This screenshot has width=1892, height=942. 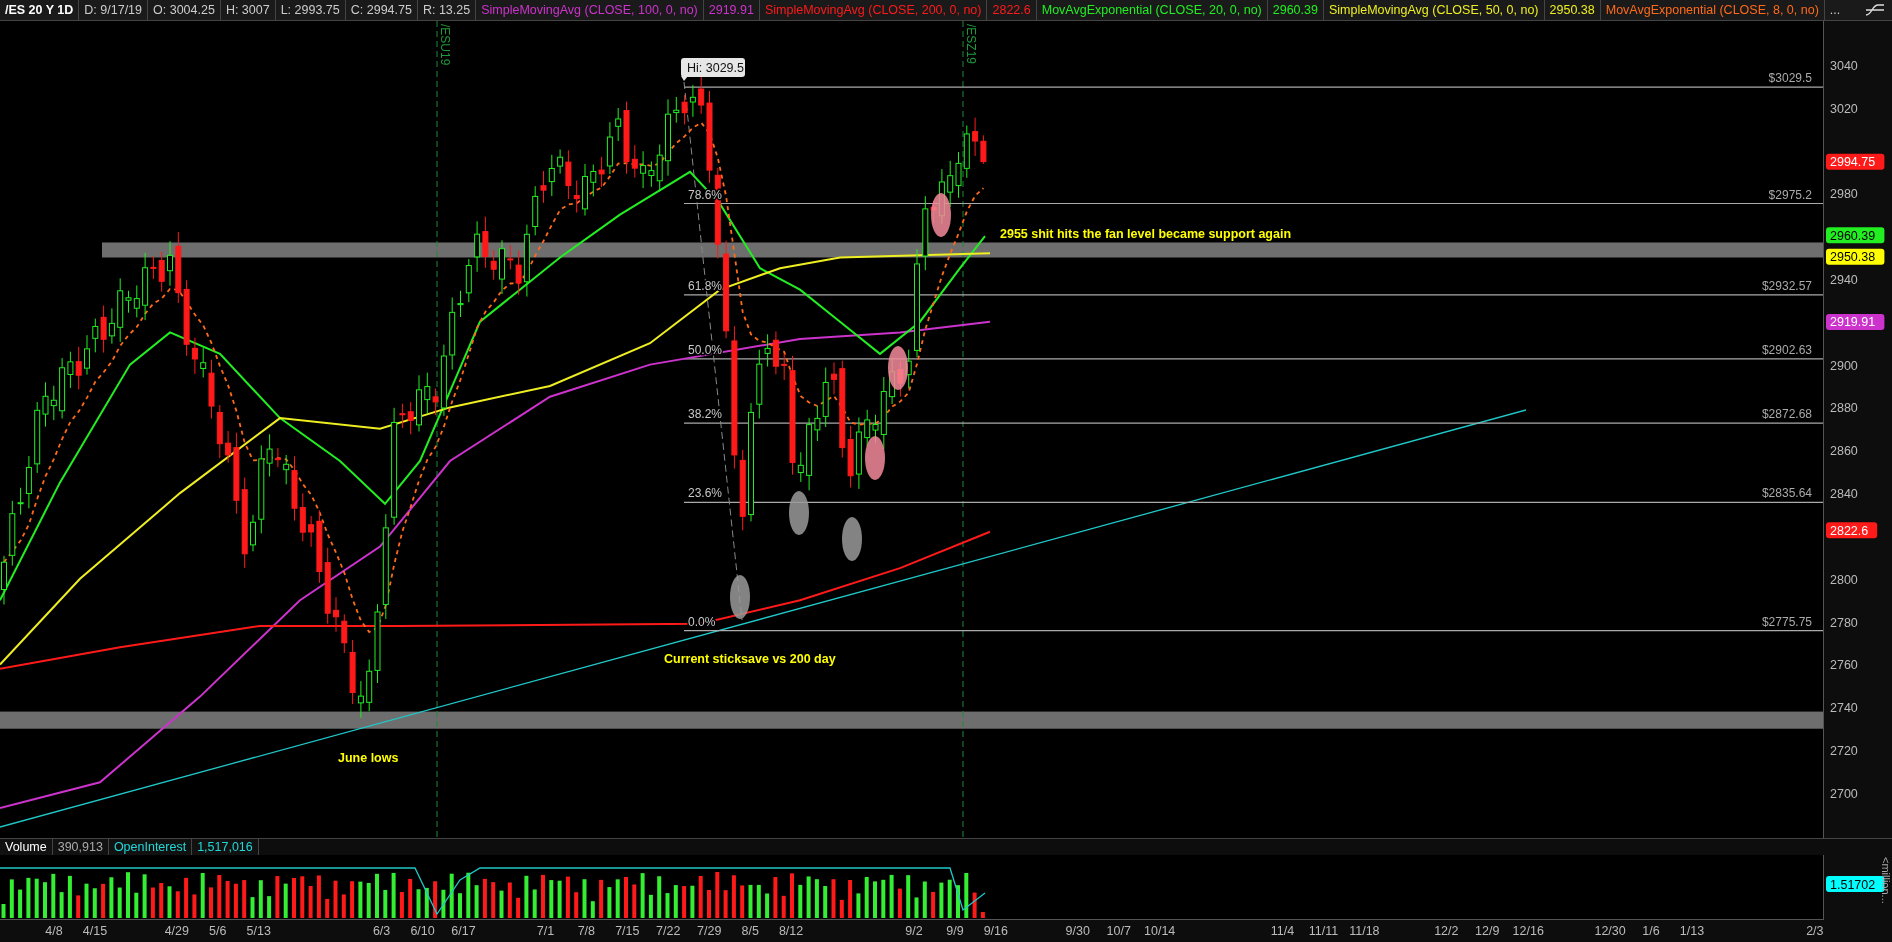 What do you see at coordinates (310, 10) in the screenshot?
I see `quote-field: L: 2993.75` at bounding box center [310, 10].